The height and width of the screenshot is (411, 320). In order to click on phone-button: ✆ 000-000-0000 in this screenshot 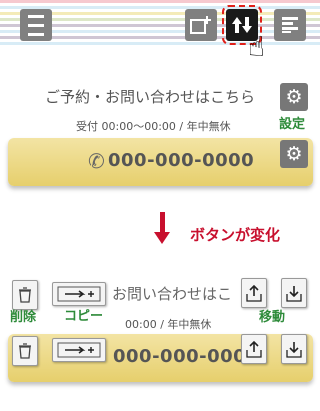, I will do `click(160, 162)`.